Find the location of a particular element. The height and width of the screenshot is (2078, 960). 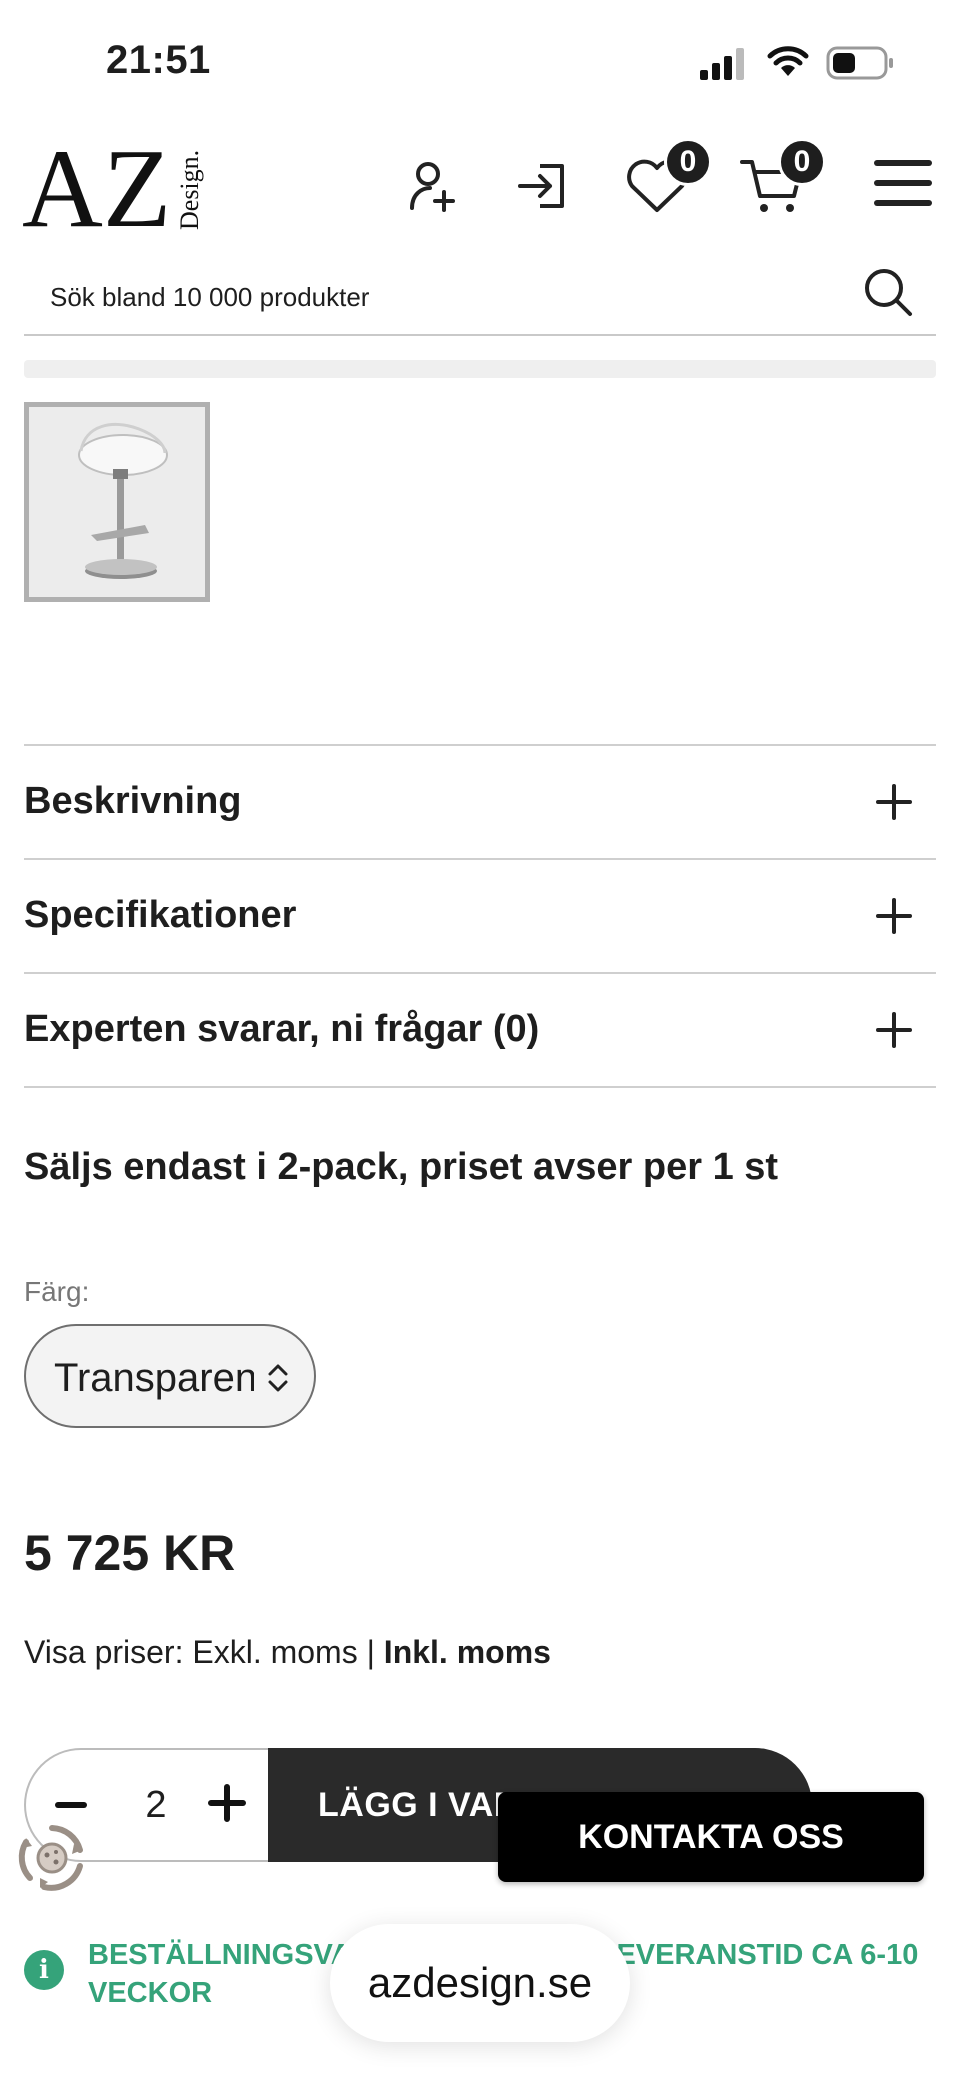

svg-text: AZ is located at coordinates (96, 185).